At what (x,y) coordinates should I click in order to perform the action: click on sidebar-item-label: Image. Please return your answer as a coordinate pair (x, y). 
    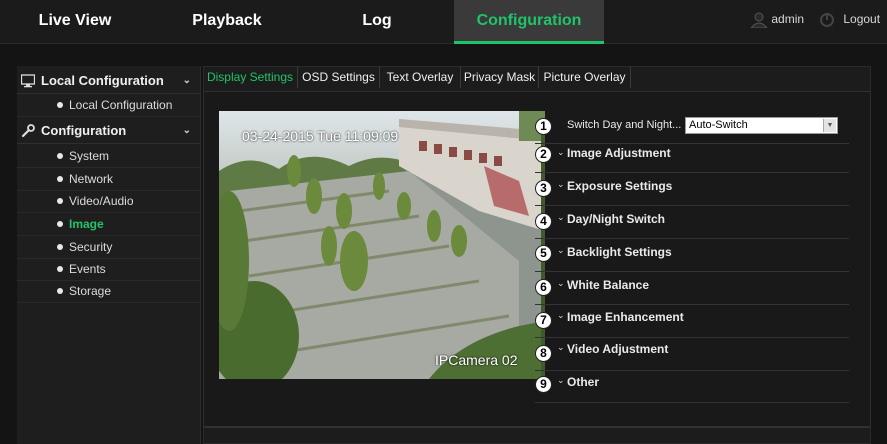
    Looking at the image, I should click on (86, 224).